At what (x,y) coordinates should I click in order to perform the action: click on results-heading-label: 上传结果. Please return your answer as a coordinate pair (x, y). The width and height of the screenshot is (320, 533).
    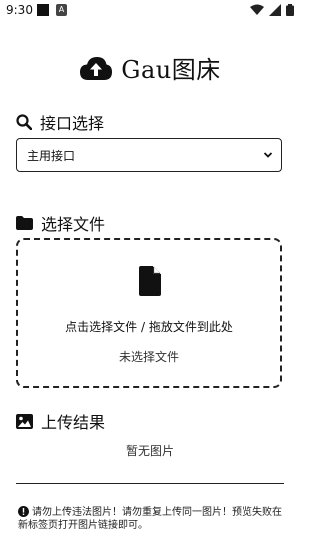
    Looking at the image, I should click on (73, 422).